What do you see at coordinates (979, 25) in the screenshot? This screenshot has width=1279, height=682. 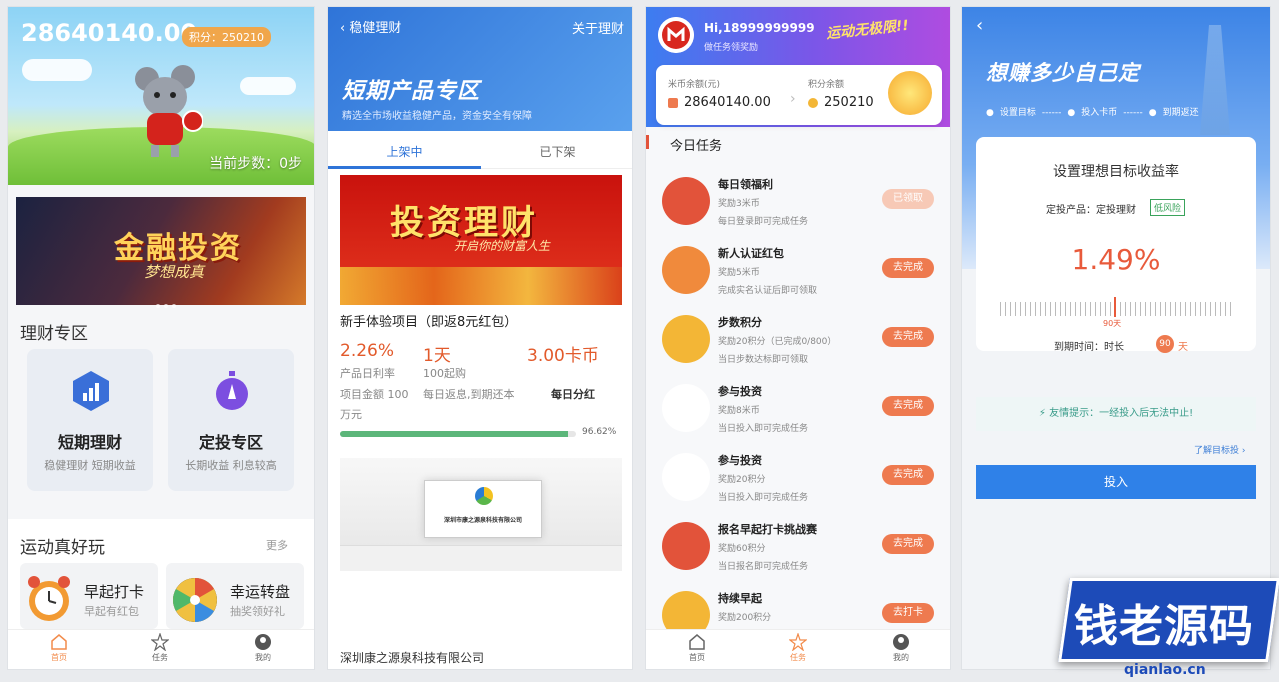 I see `back-chevron-icon: ‹` at bounding box center [979, 25].